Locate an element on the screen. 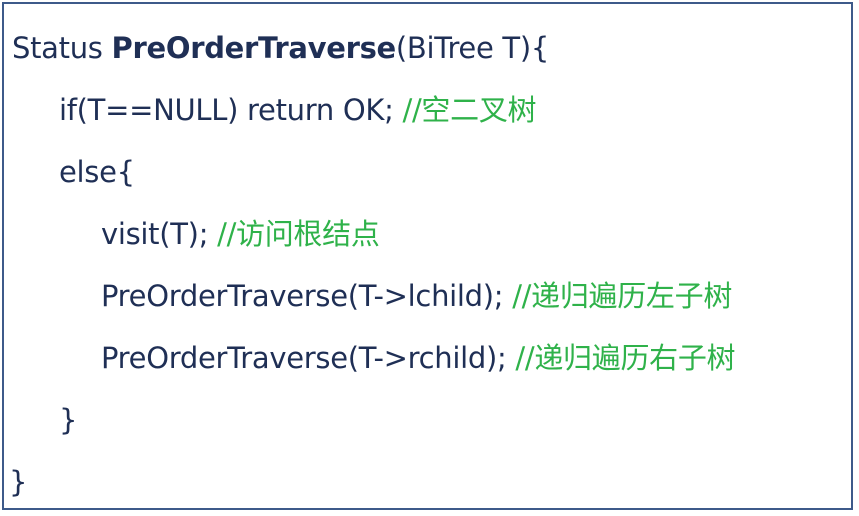 This screenshot has height=516, width=859. code-line-right-recursion: PreOrderTraverse(T->rchild); //递归遍历右子树 is located at coordinates (370, 358).